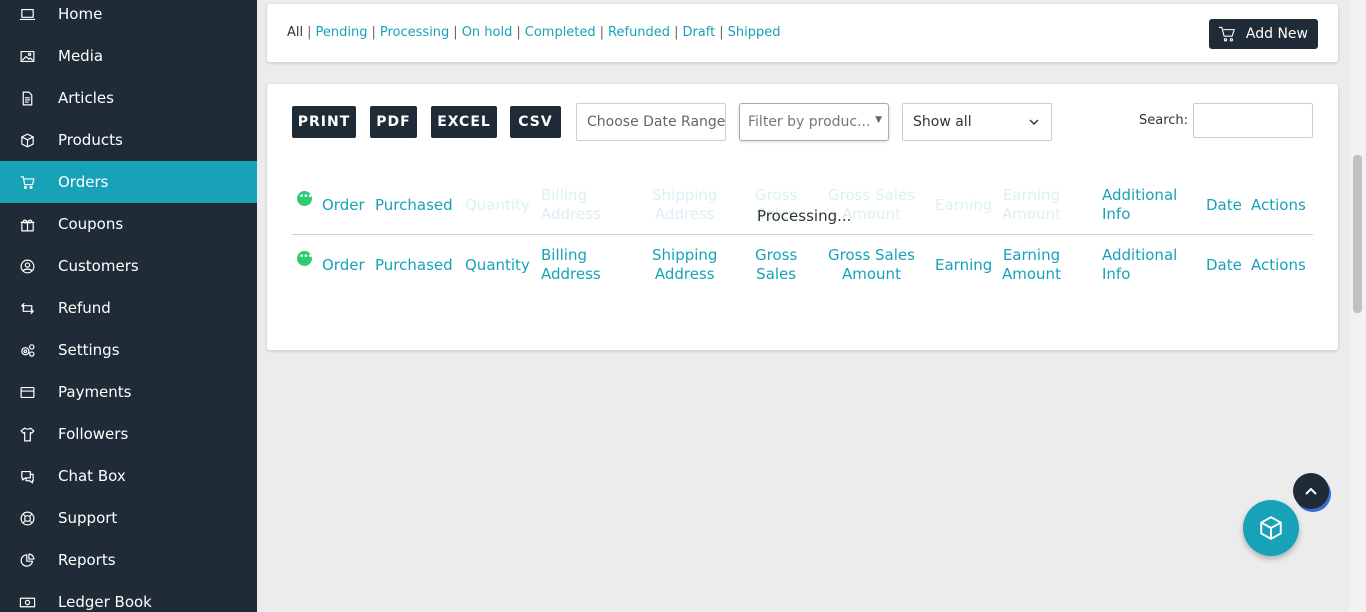  I want to click on document-icon, so click(27, 98).